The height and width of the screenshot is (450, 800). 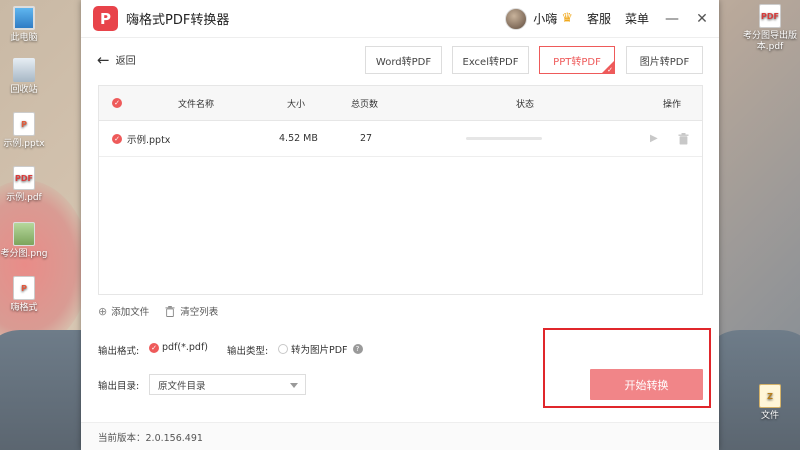 What do you see at coordinates (400, 103) in the screenshot?
I see `table-header: ✓ 文件名称 大小 总页数 状态 操作` at bounding box center [400, 103].